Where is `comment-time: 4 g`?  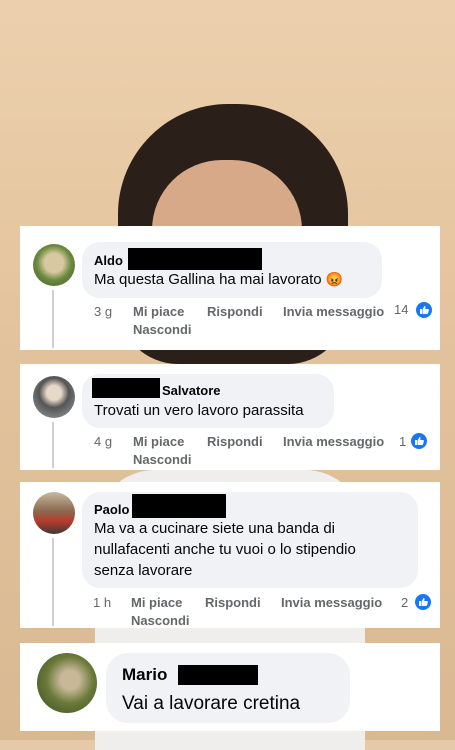 comment-time: 4 g is located at coordinates (103, 441).